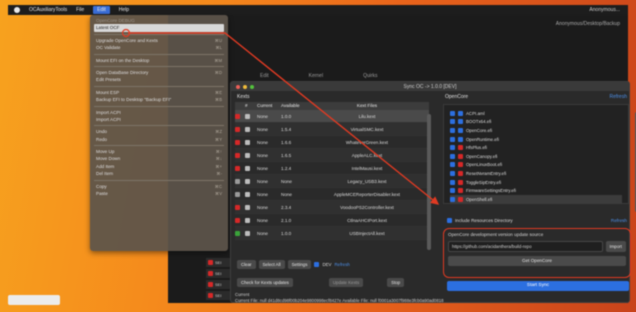 The width and height of the screenshot is (636, 312). I want to click on menu-separator, so click(159, 126).